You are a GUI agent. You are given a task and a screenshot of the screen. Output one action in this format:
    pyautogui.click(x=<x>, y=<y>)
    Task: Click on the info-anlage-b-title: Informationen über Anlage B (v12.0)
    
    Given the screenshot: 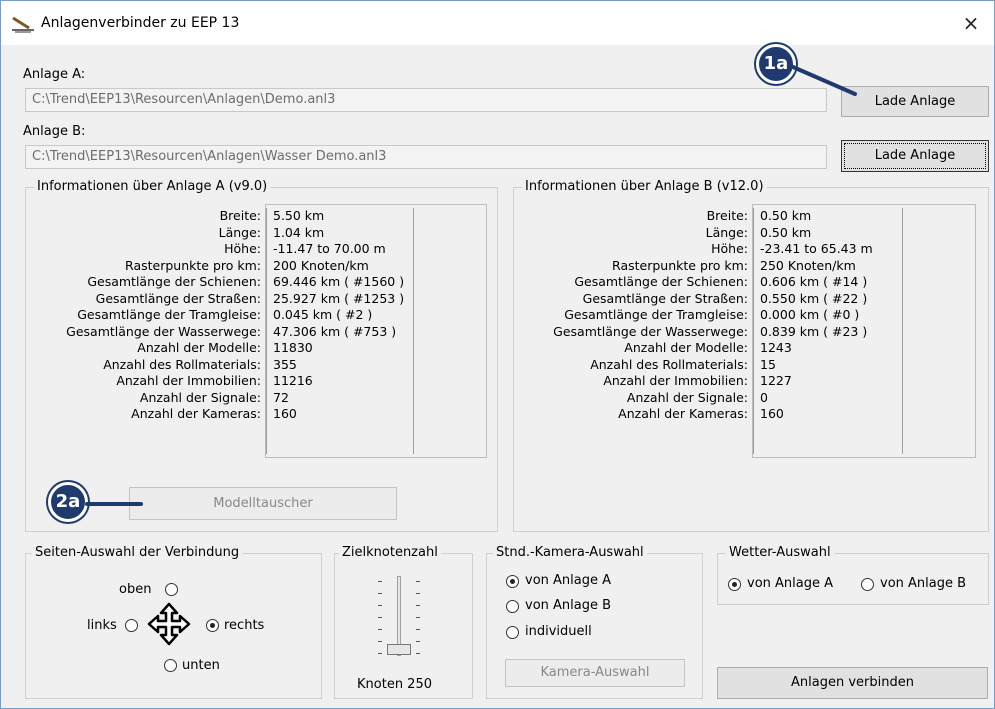 What is the action you would take?
    pyautogui.click(x=644, y=187)
    